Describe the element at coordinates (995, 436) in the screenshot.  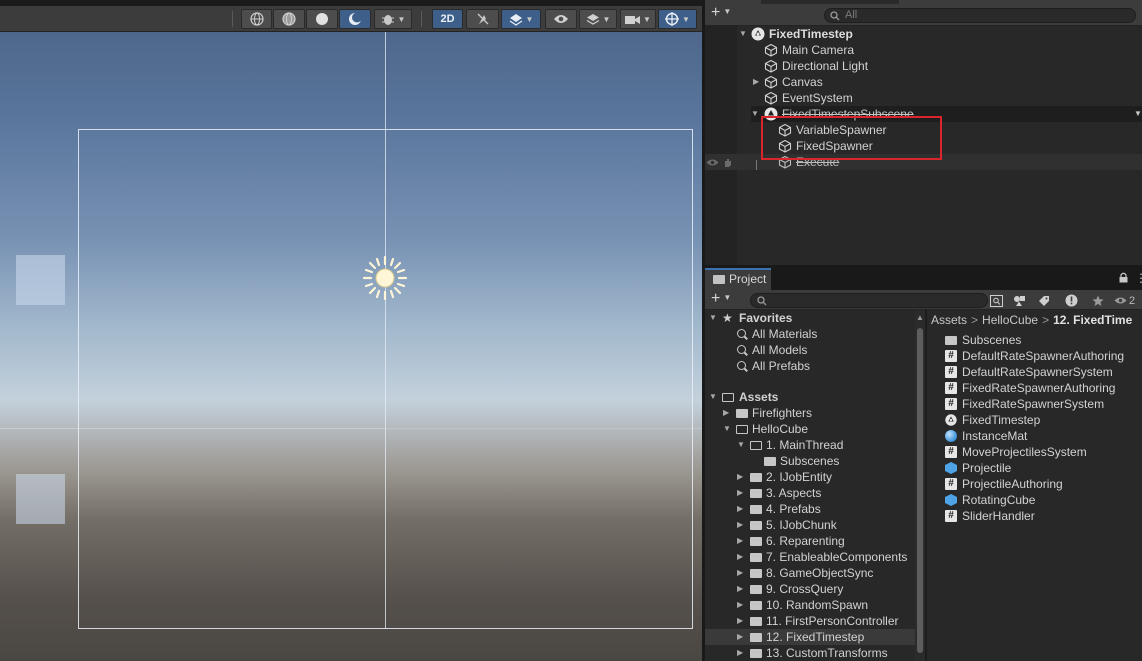
I see `asset-item-label: InstanceMat` at that location.